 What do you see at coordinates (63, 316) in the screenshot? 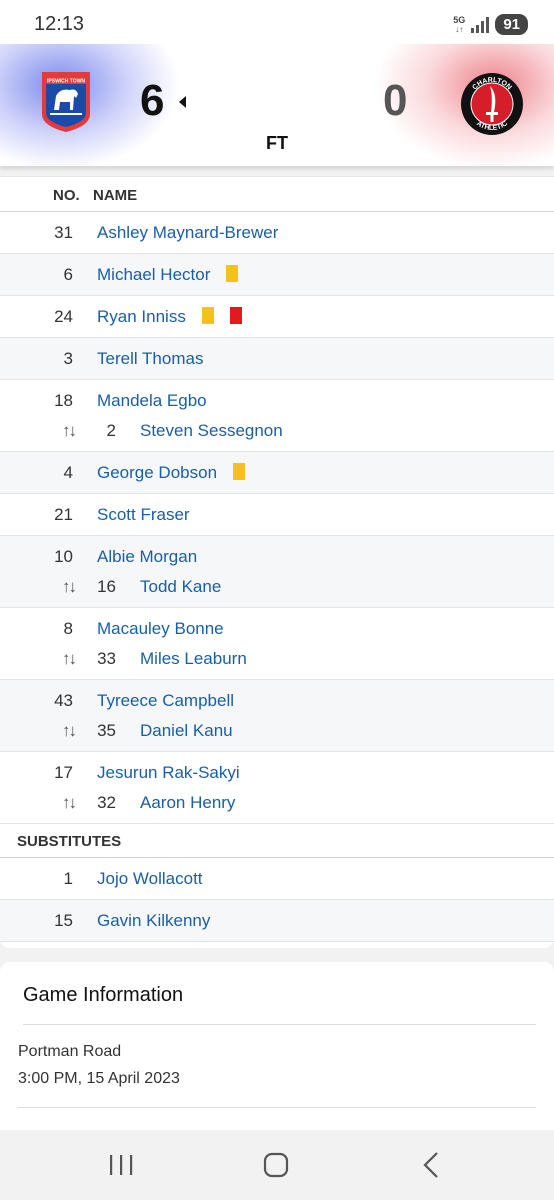
I see `player-number: 24` at bounding box center [63, 316].